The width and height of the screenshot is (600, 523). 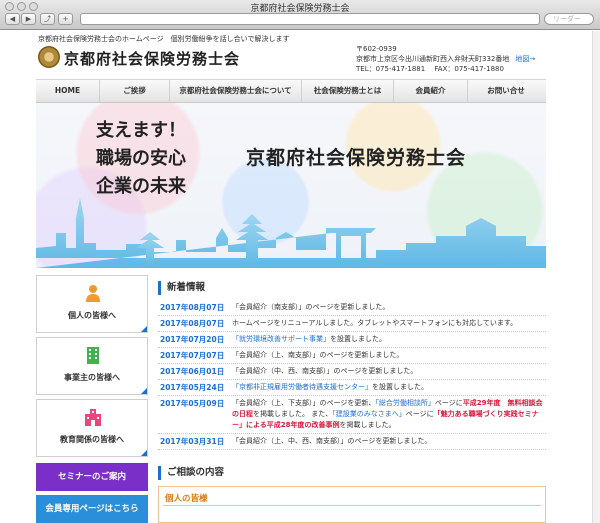 What do you see at coordinates (68, 91) in the screenshot?
I see `nav-home: HOME` at bounding box center [68, 91].